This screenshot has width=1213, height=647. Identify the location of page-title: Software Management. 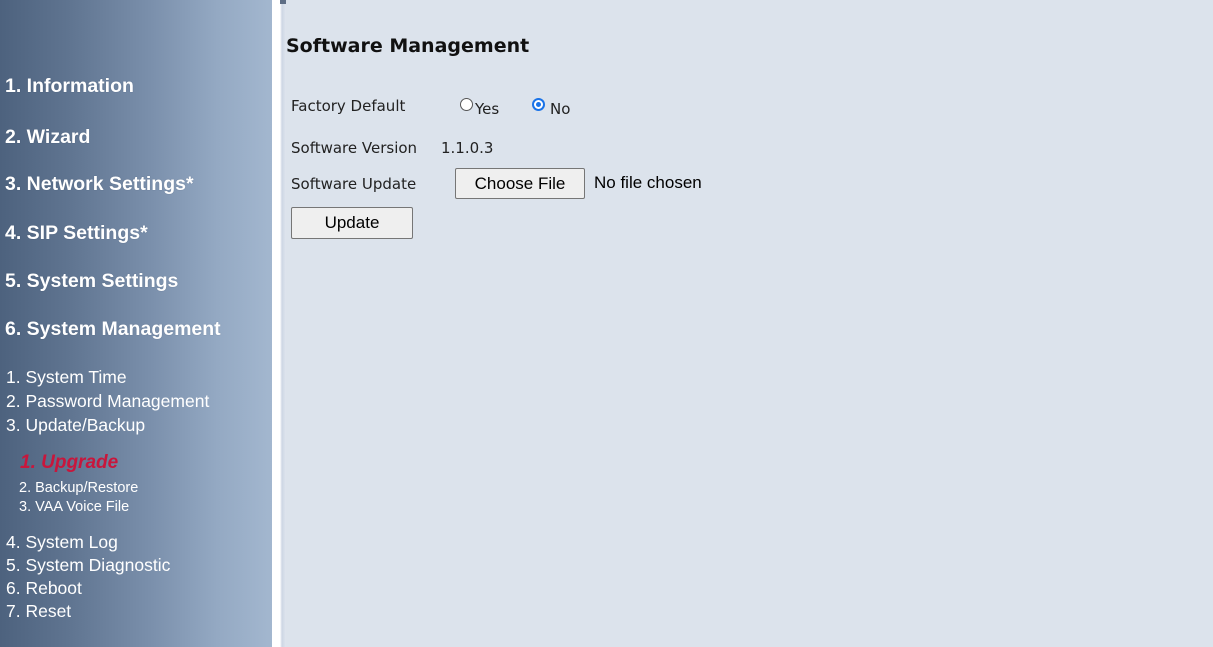
(408, 46).